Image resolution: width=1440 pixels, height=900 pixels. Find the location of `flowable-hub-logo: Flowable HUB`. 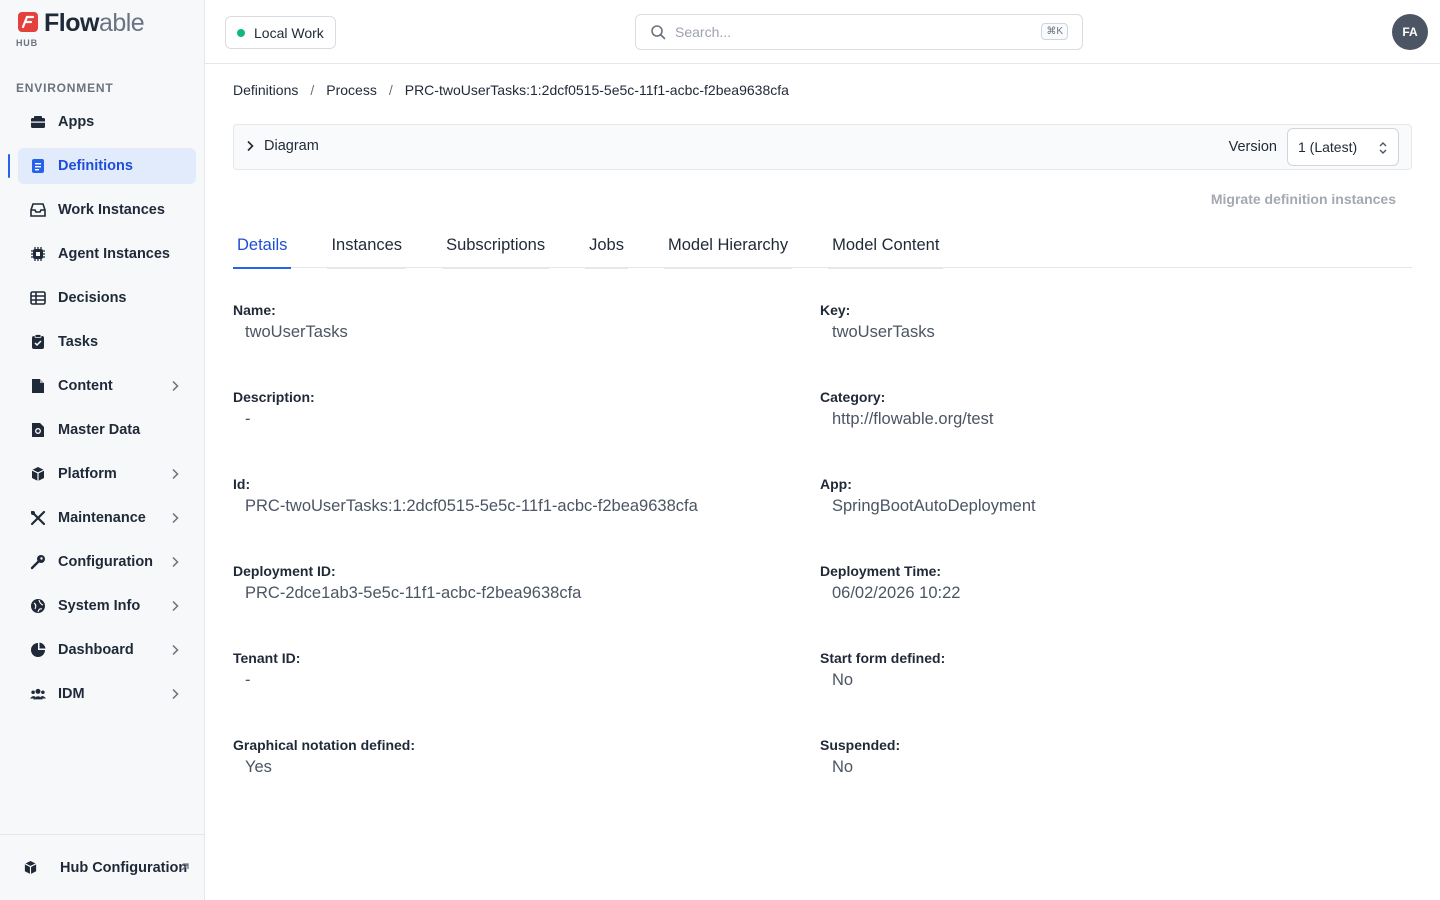

flowable-hub-logo: Flowable HUB is located at coordinates (86, 29).